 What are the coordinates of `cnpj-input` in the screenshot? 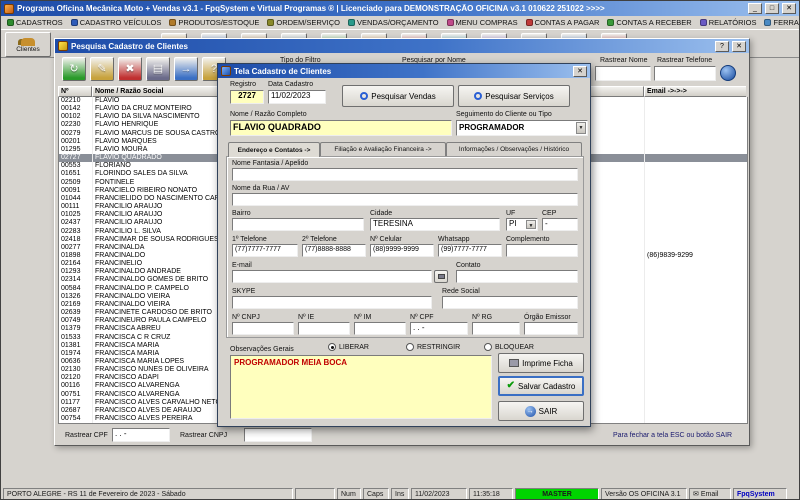 It's located at (263, 328).